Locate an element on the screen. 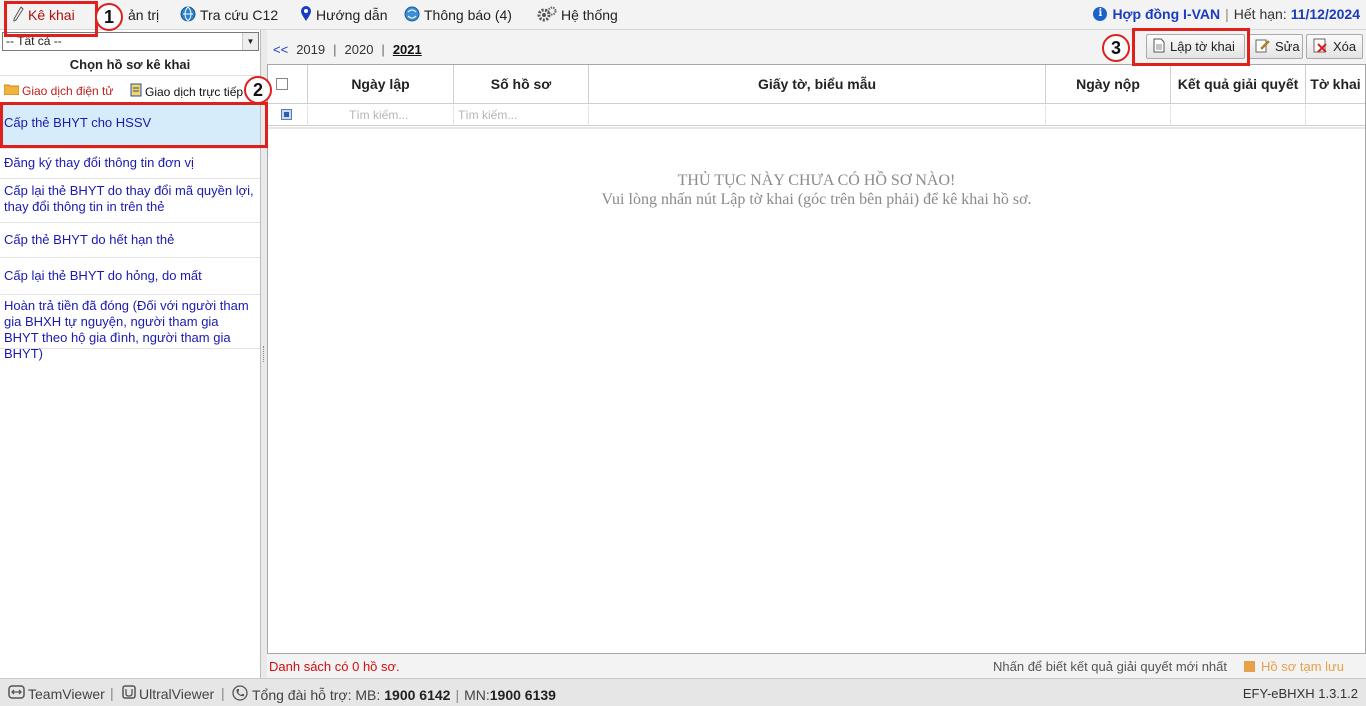 The width and height of the screenshot is (1366, 706). column-header: Kết quả giải quyết is located at coordinates (1238, 84).